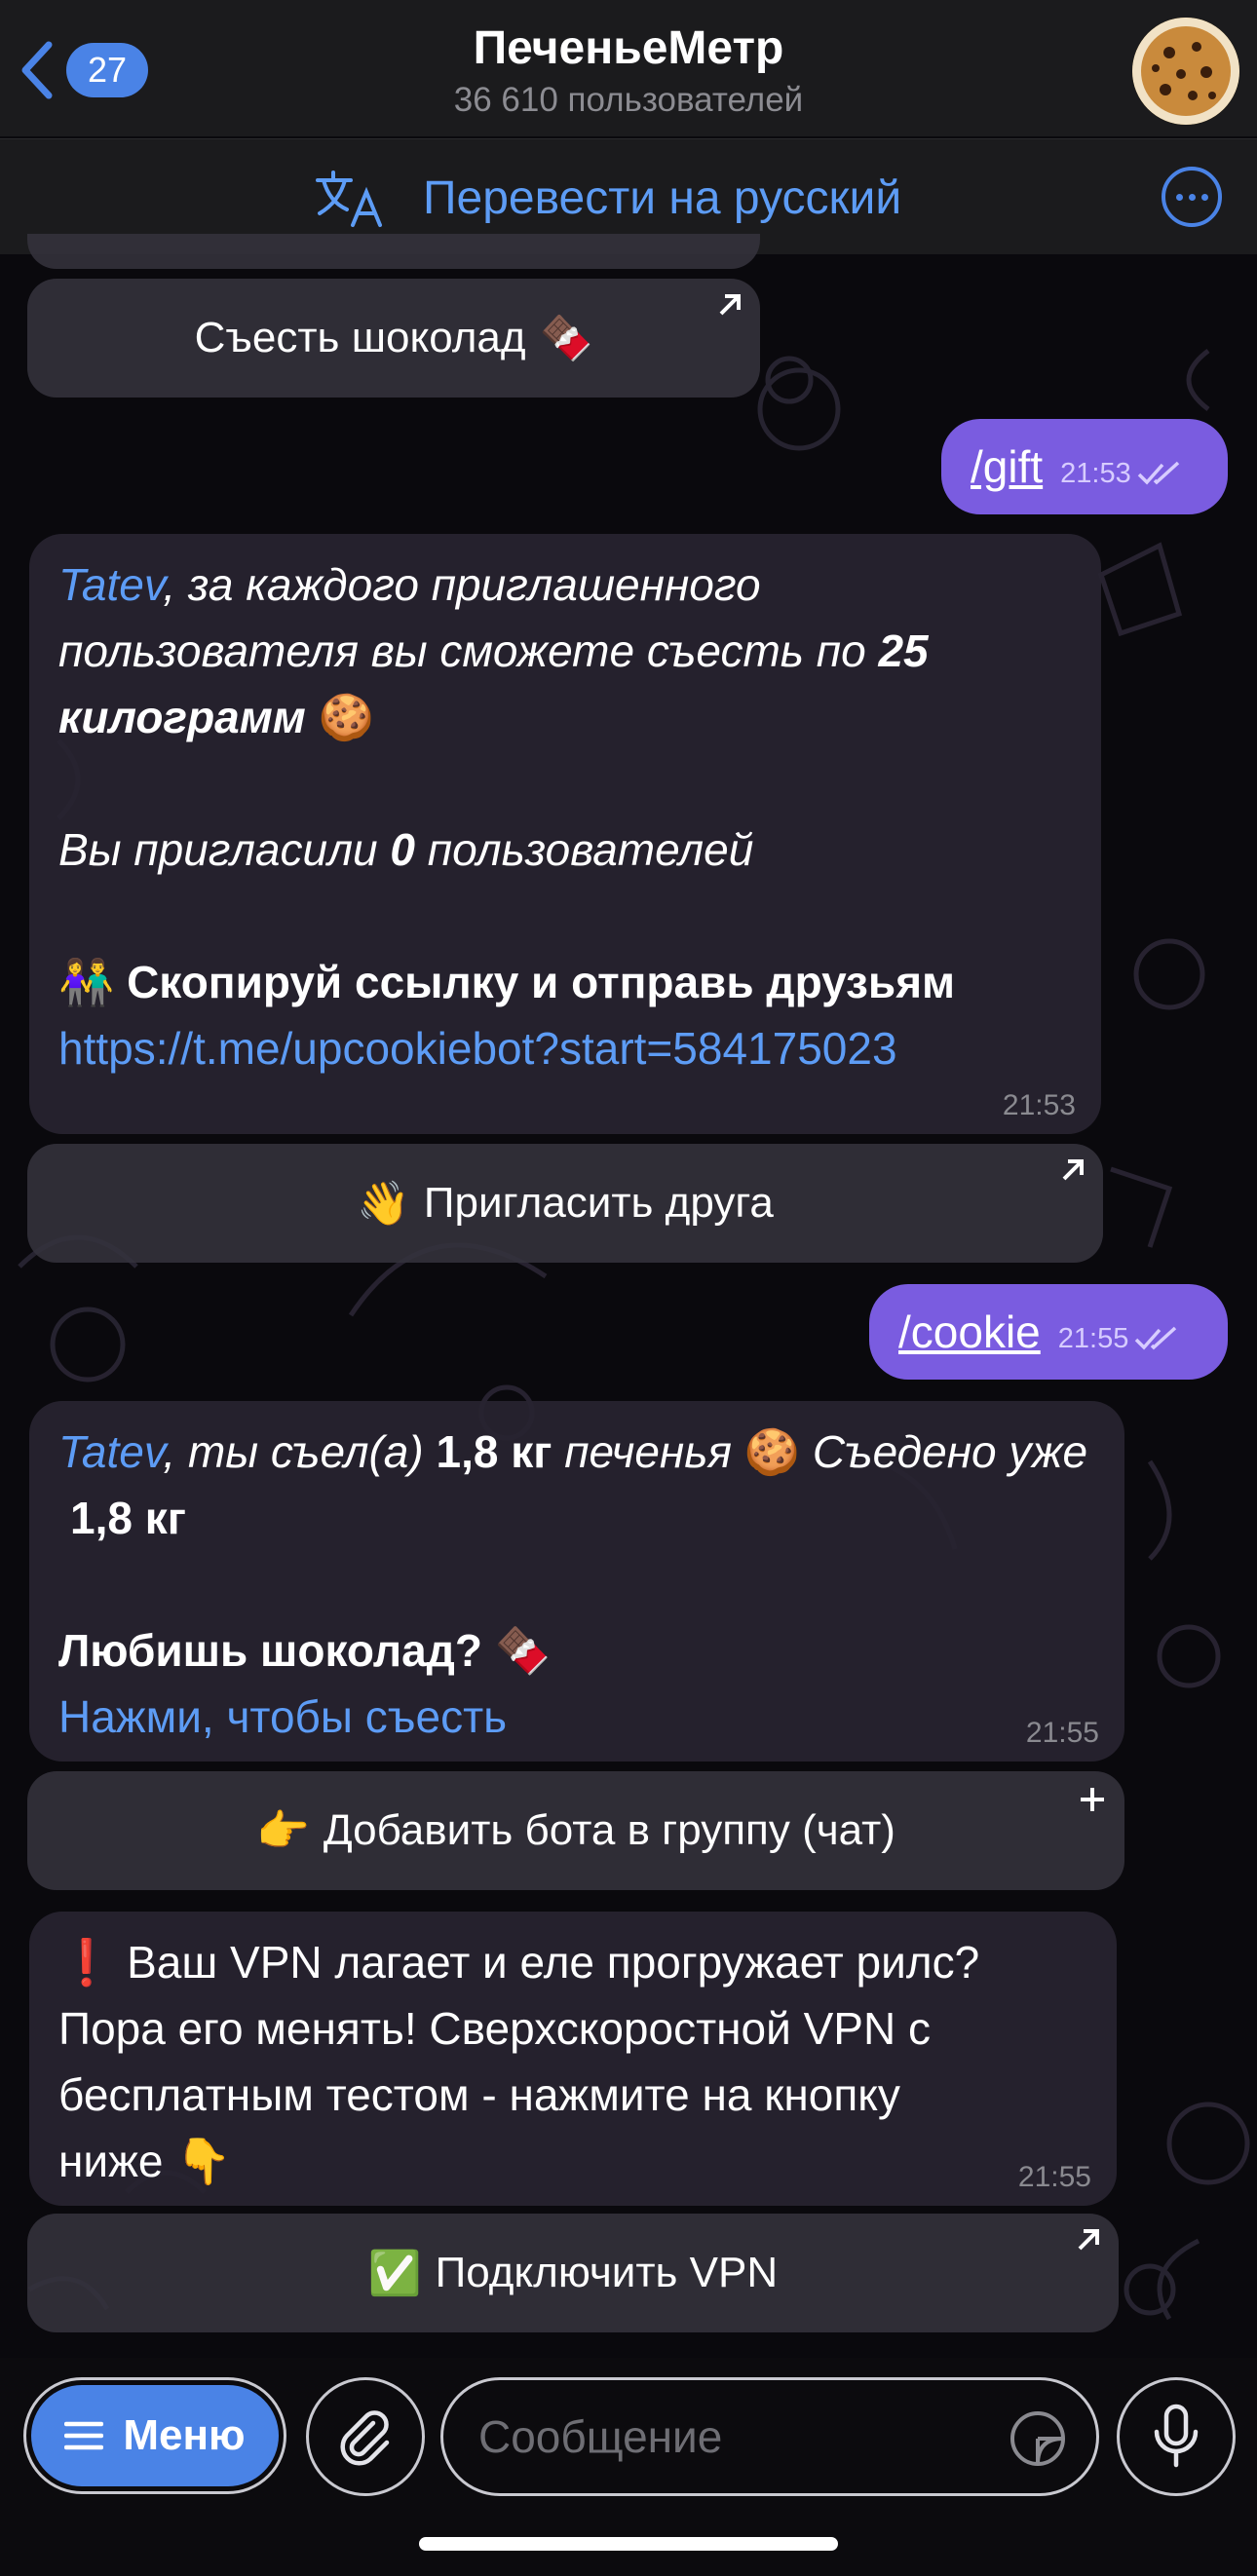 Image resolution: width=1257 pixels, height=2576 pixels. I want to click on sticker-icon, so click(1038, 2438).